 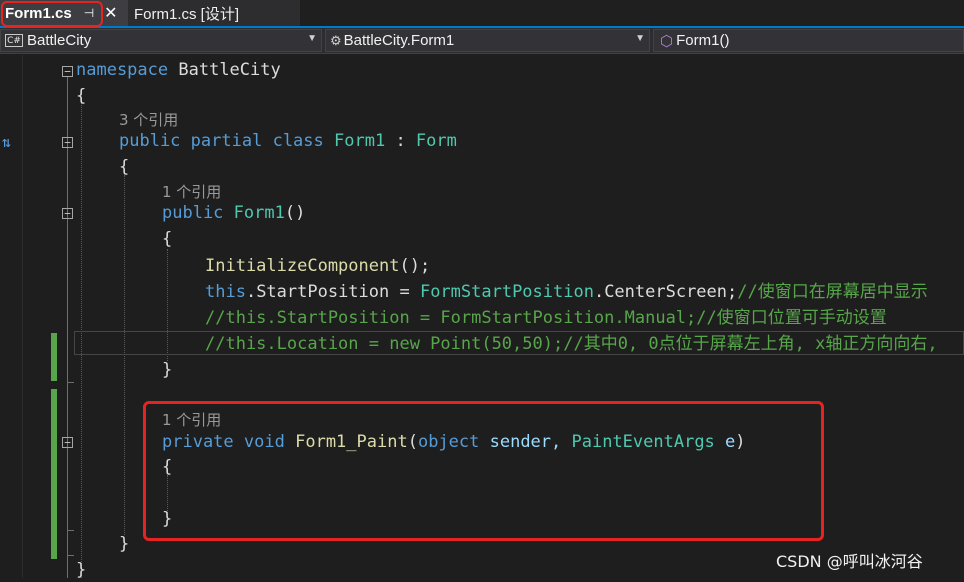 I want to click on enum-value: .CenterScreen;, so click(x=665, y=292).